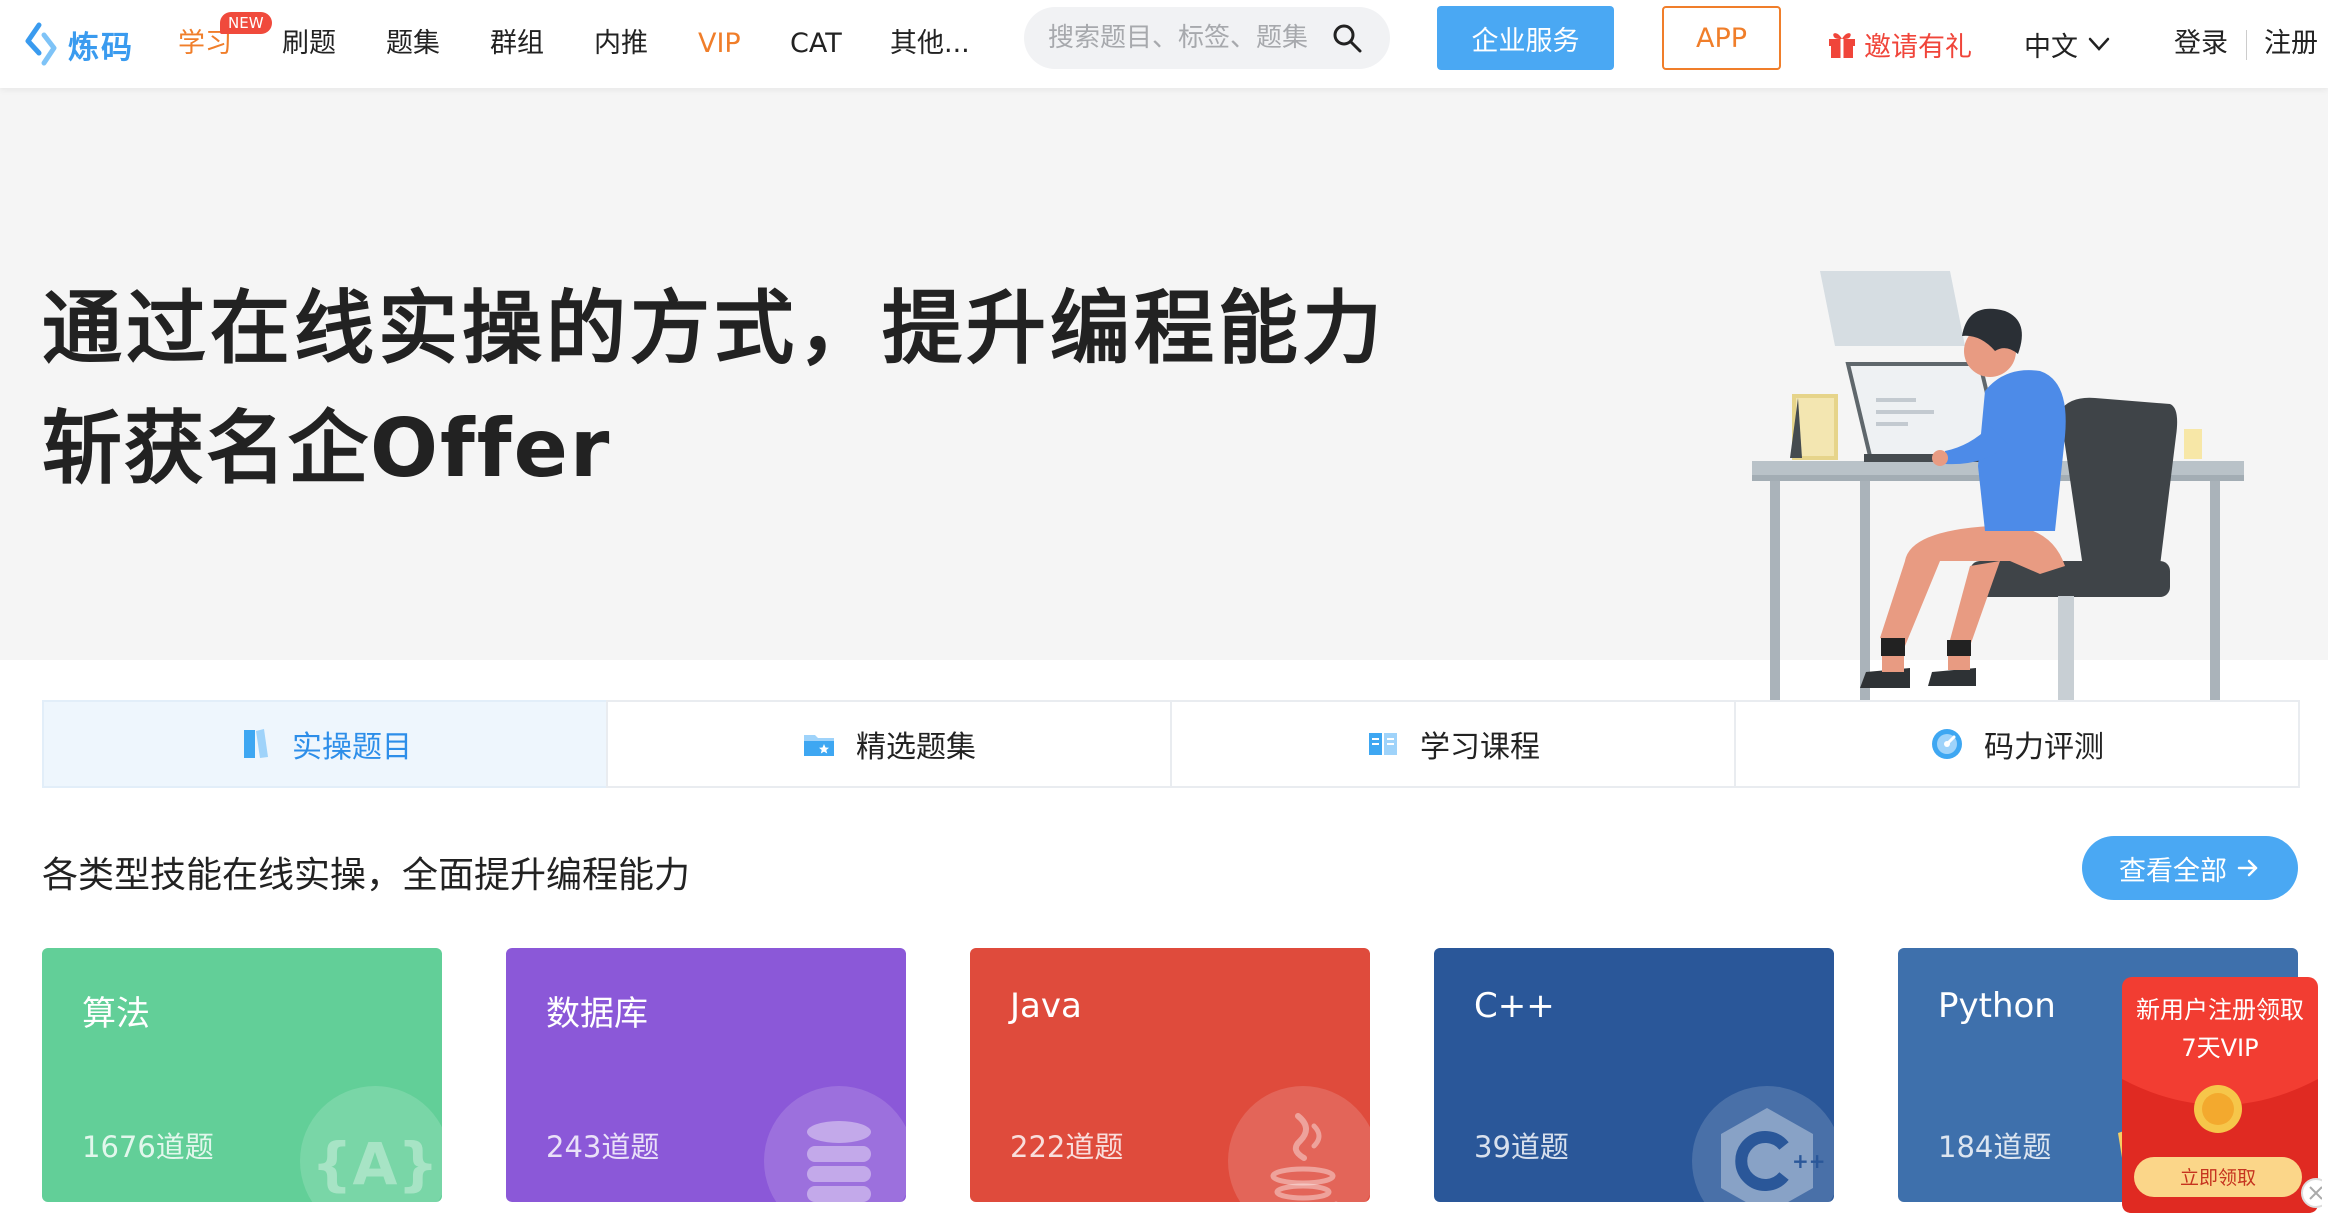 This screenshot has height=1228, width=2328. I want to click on section-title: 各类型技能在线实操，全面提升编程能力, so click(366, 875).